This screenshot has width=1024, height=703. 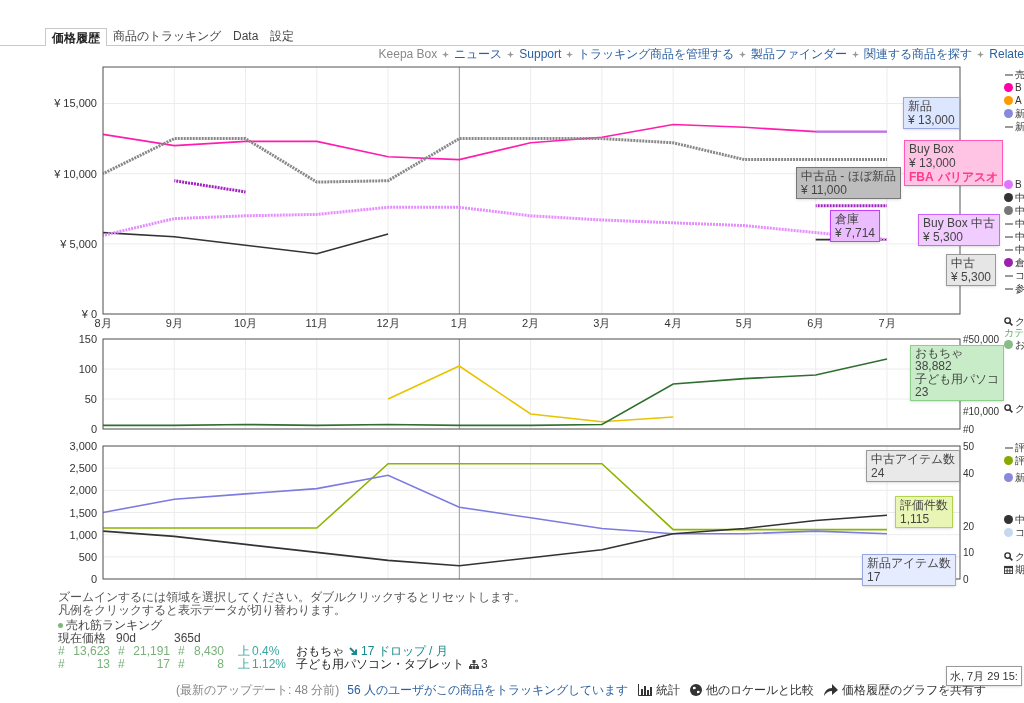 I want to click on axis-label: 150, so click(x=87, y=339).